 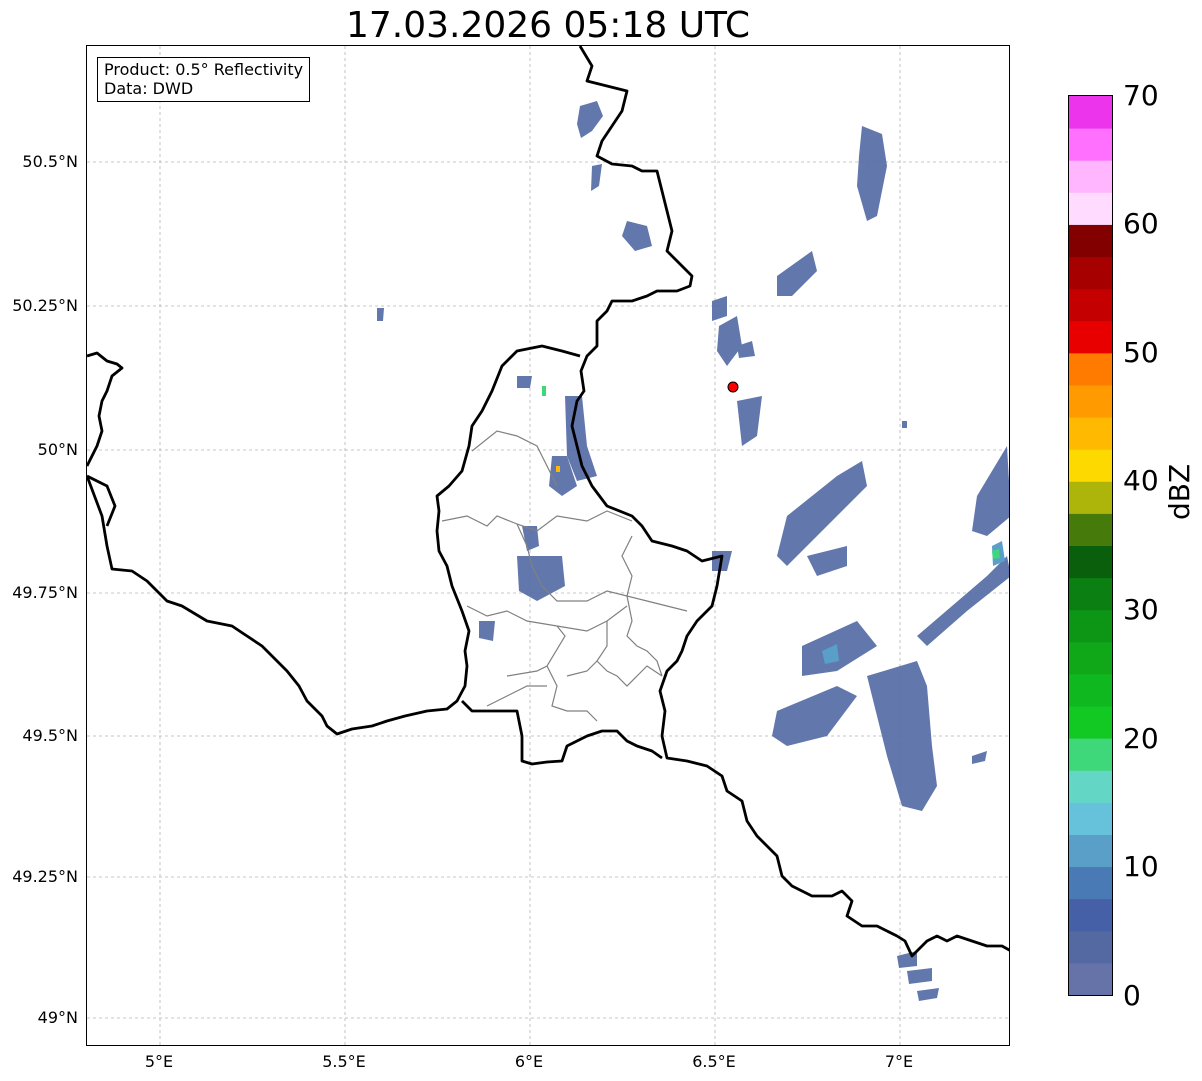 I want to click on lat-tick-label: 49°N, so click(x=57, y=1017).